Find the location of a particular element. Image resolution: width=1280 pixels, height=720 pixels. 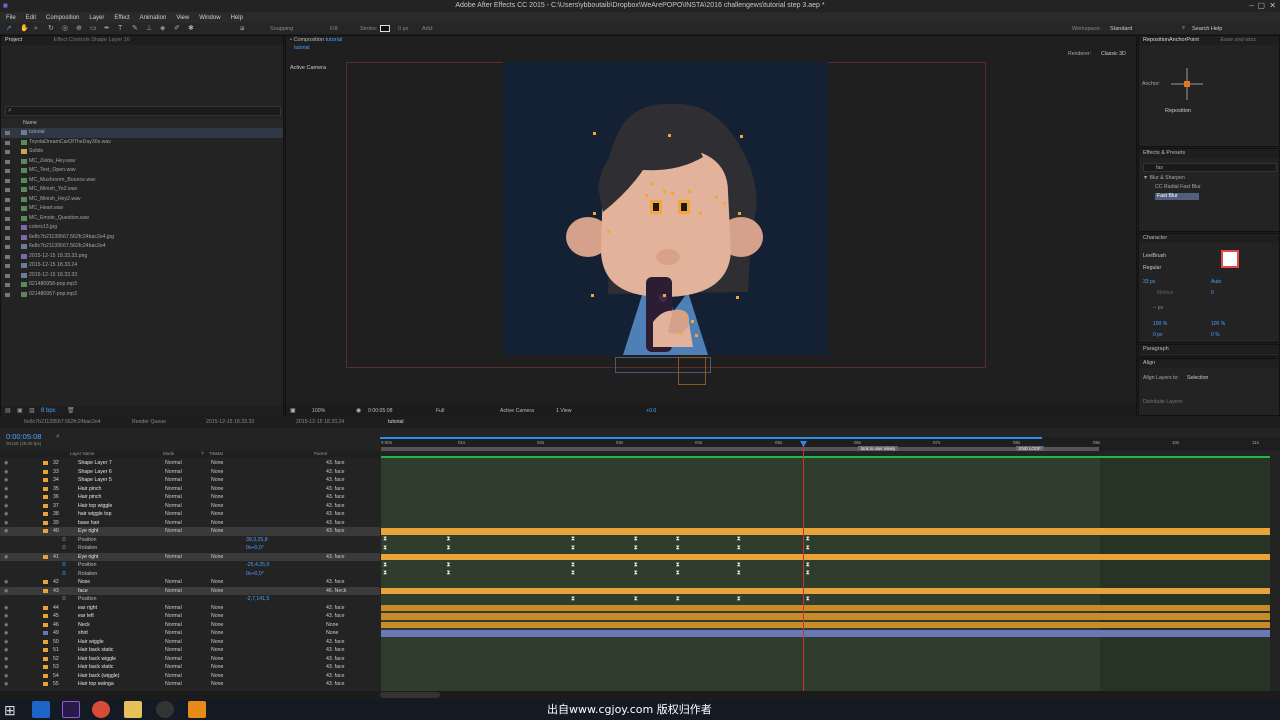

layer-row: ◉ 40 Eye right Normal None 43. face is located at coordinates (190, 531).